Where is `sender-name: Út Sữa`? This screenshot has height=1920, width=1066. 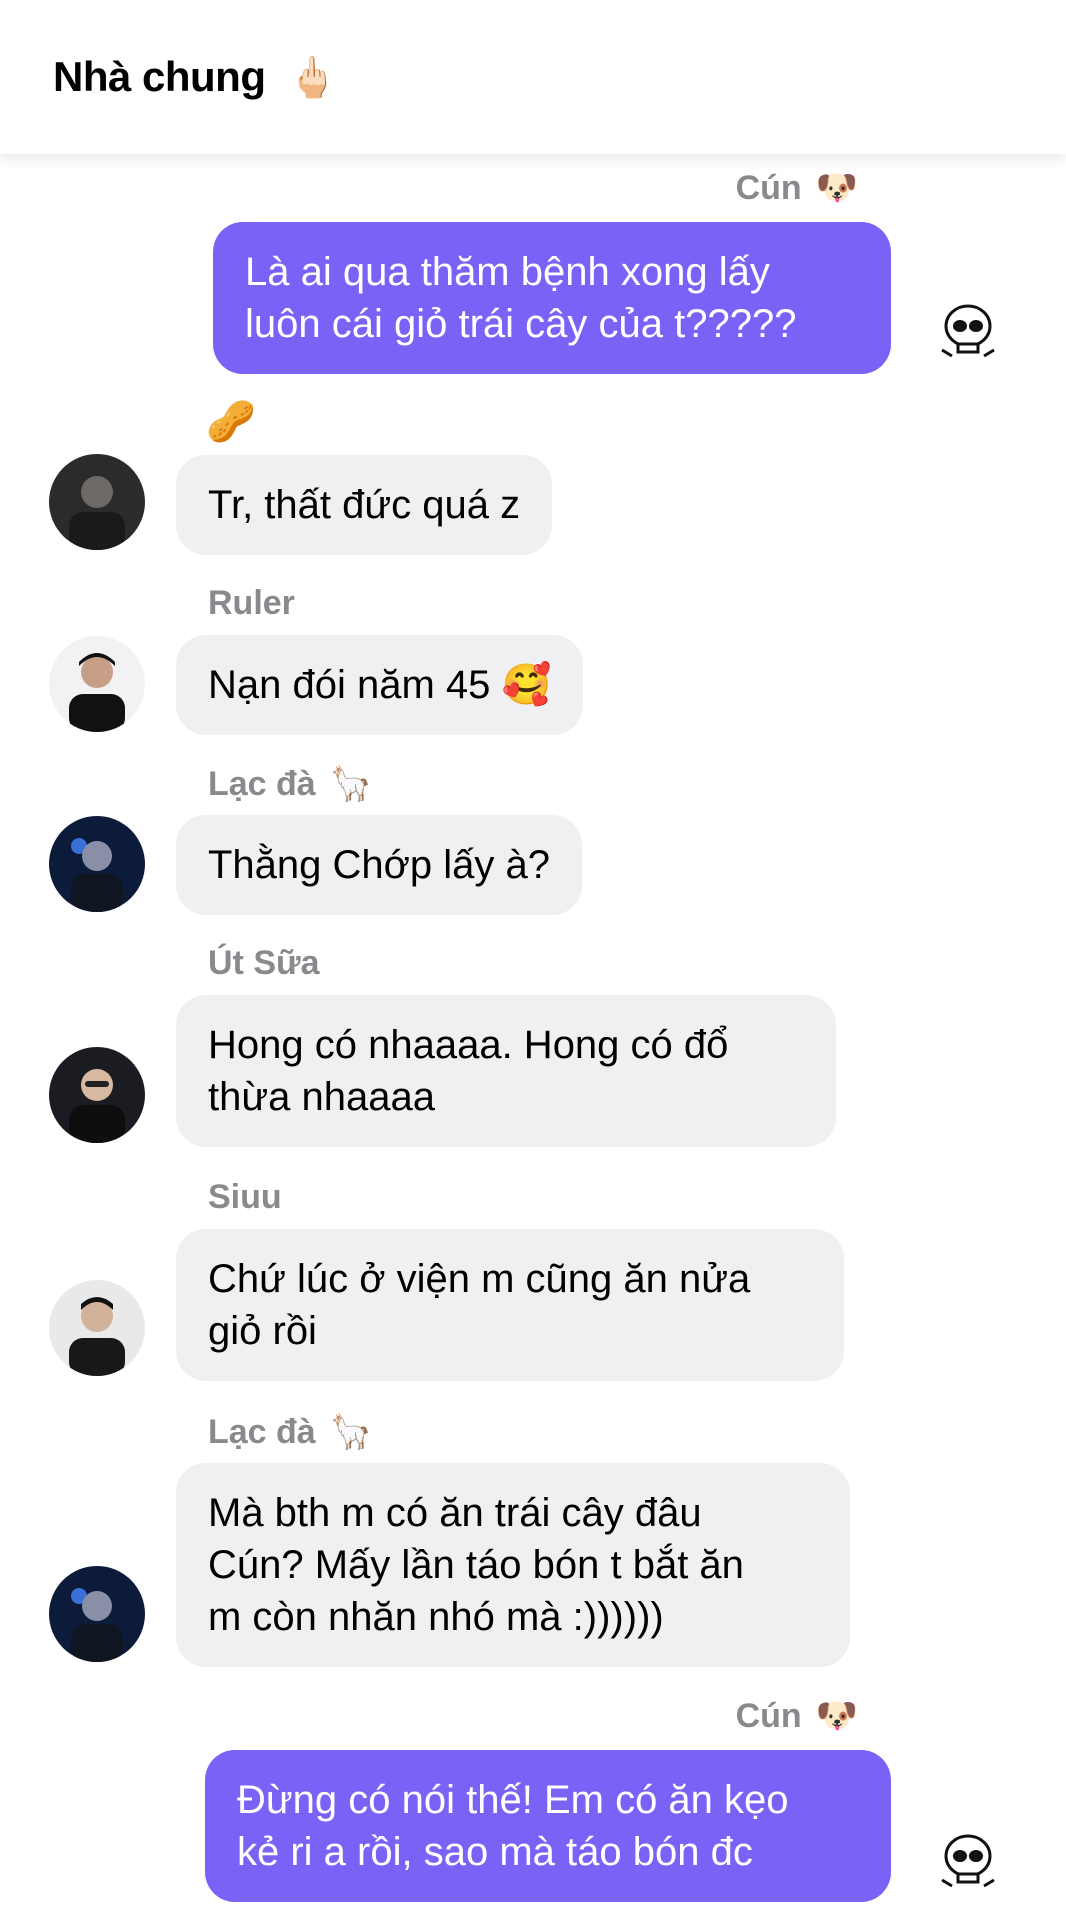 sender-name: Út Sữa is located at coordinates (264, 963).